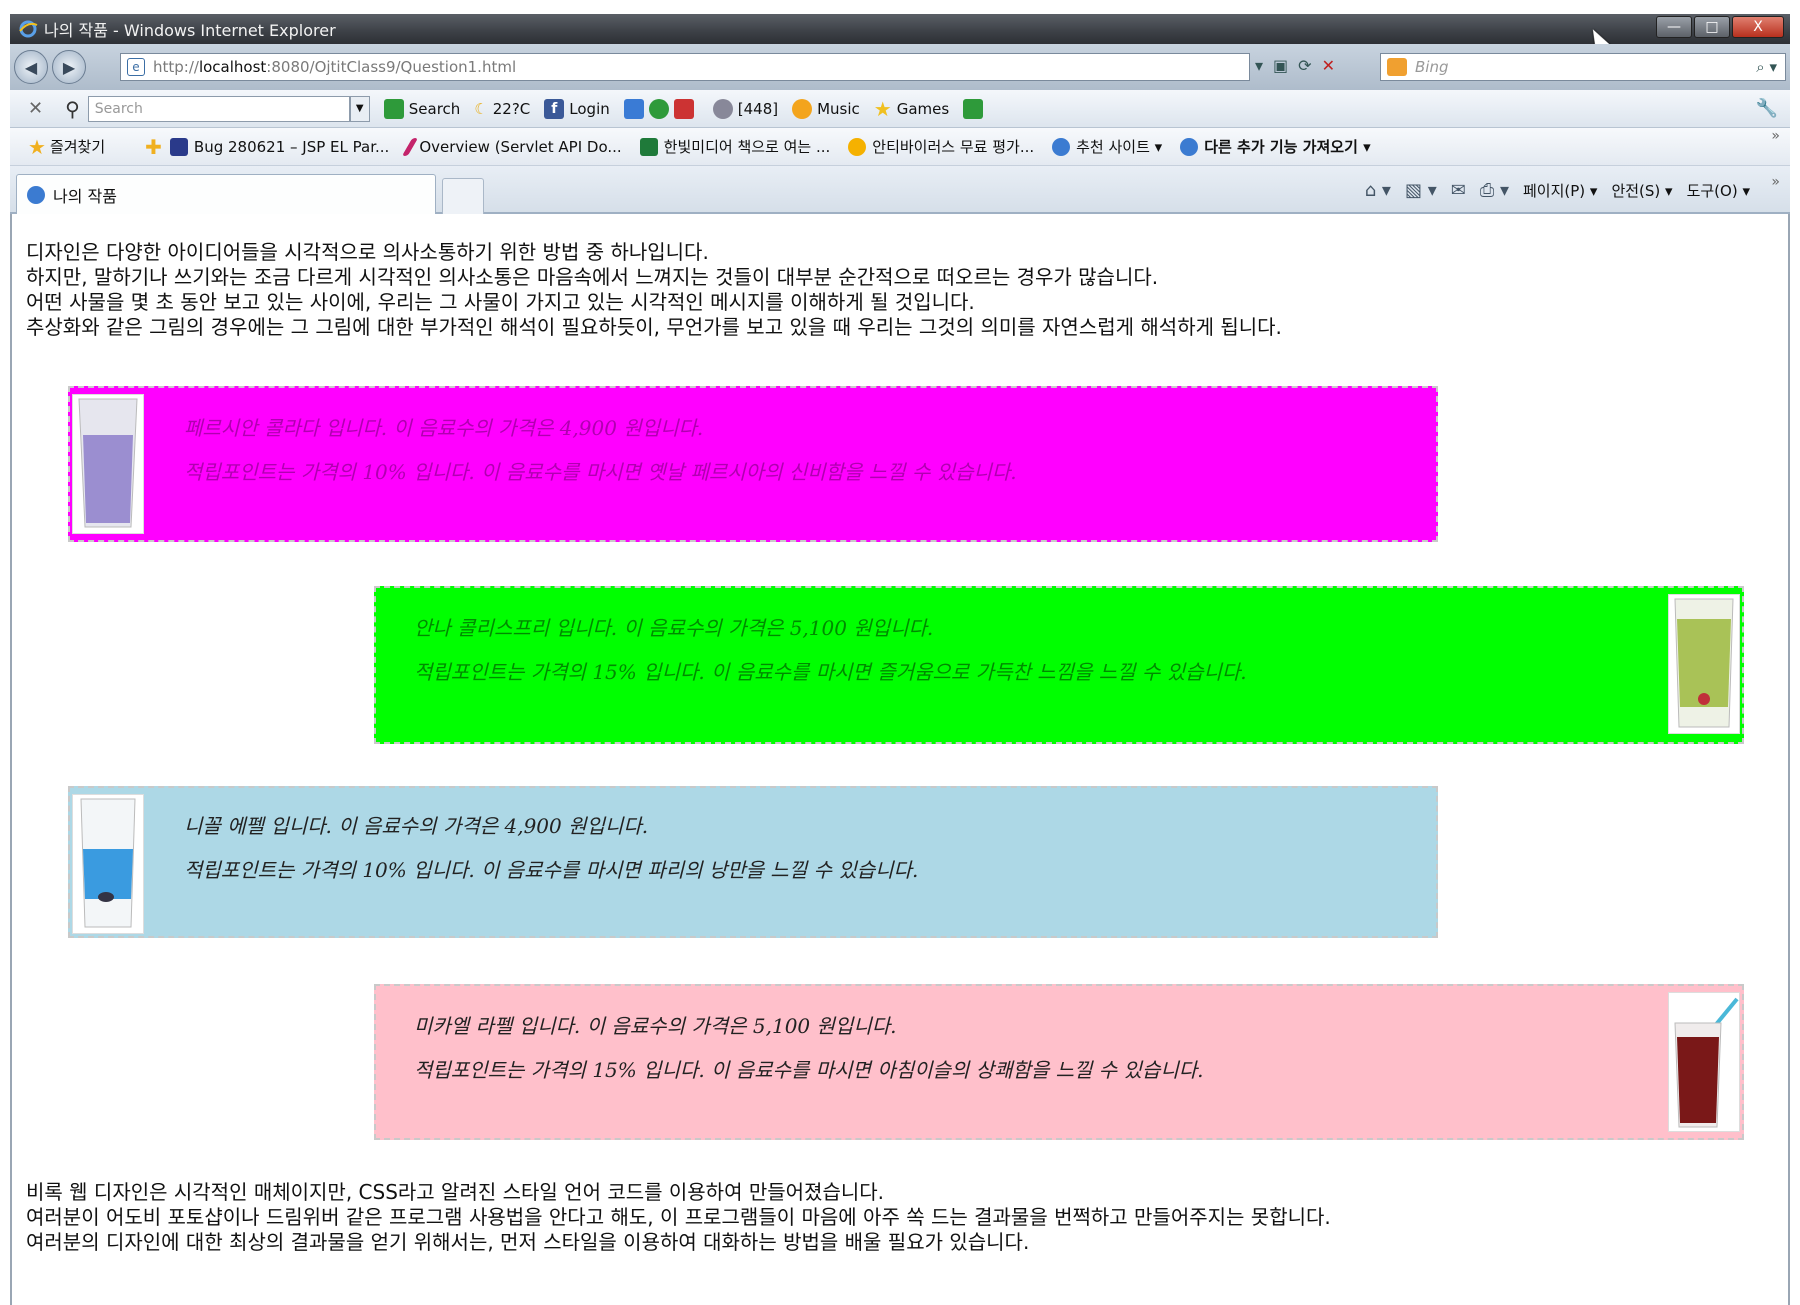 The width and height of the screenshot is (1800, 1305). I want to click on stop-icon: ✕, so click(1328, 65).